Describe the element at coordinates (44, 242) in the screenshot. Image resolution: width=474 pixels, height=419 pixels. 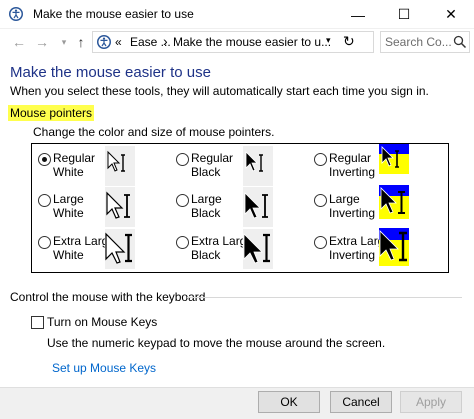
I see `radio-extra-large-white` at that location.